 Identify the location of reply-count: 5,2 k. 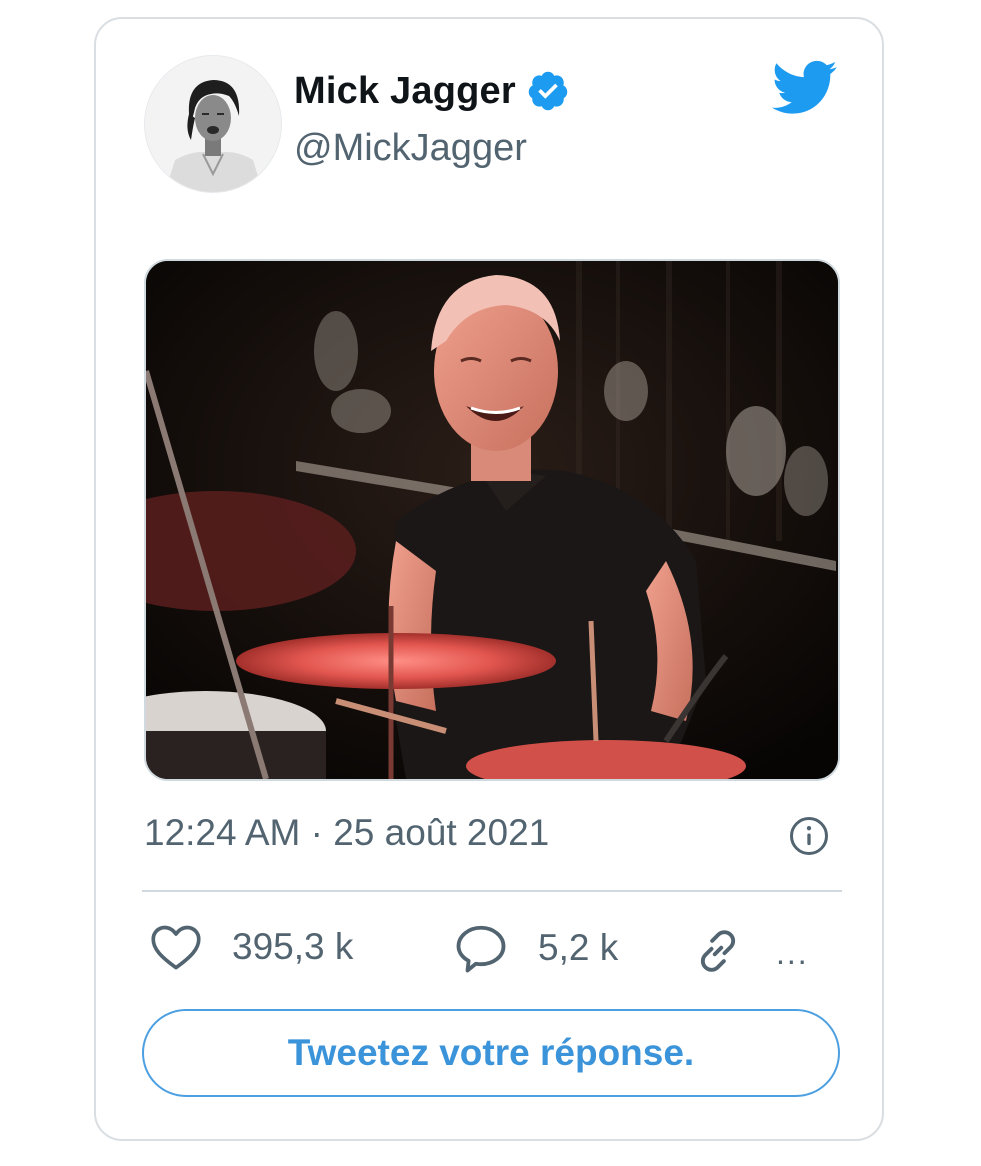
(578, 947).